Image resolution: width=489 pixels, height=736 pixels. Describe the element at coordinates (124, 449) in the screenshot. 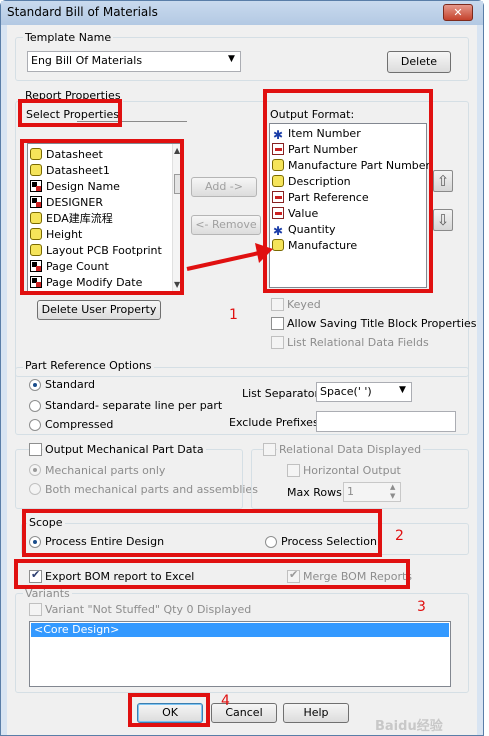

I see `output-mechanical-label: Output Mechanical Part Data` at that location.